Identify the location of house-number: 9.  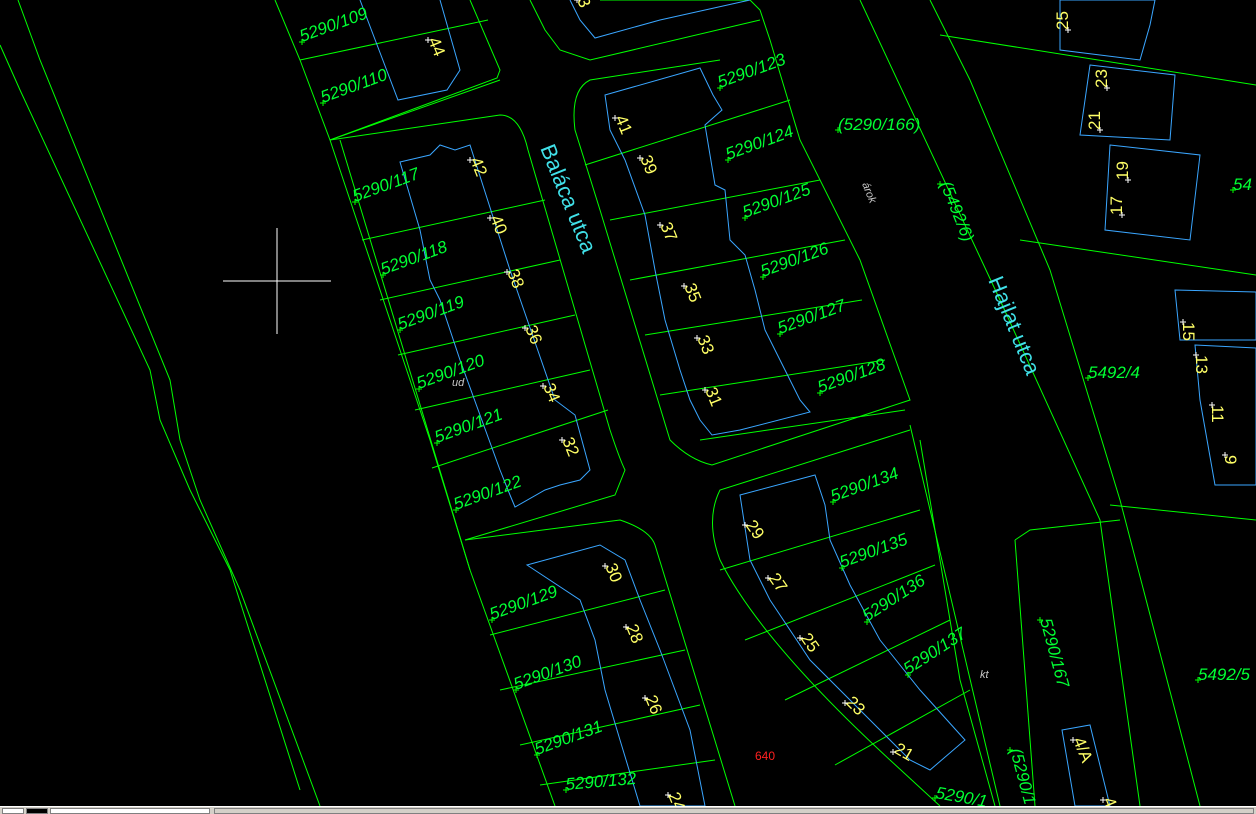
(1230, 459).